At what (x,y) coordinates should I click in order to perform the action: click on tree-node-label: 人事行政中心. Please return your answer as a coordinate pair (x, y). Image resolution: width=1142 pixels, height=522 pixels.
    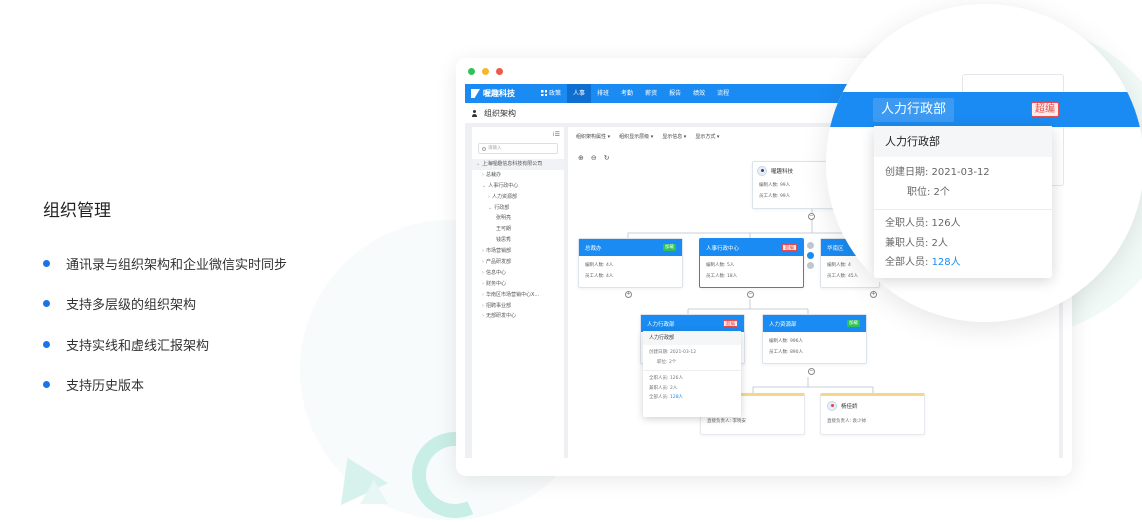
    Looking at the image, I should click on (503, 185).